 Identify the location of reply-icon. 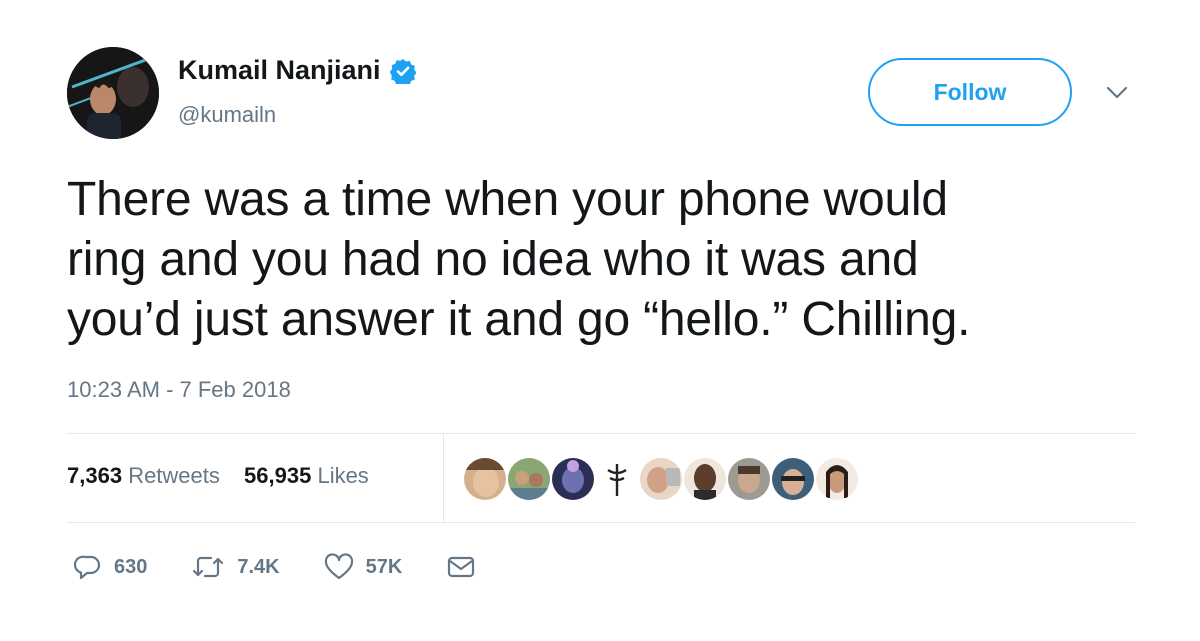
(88, 567).